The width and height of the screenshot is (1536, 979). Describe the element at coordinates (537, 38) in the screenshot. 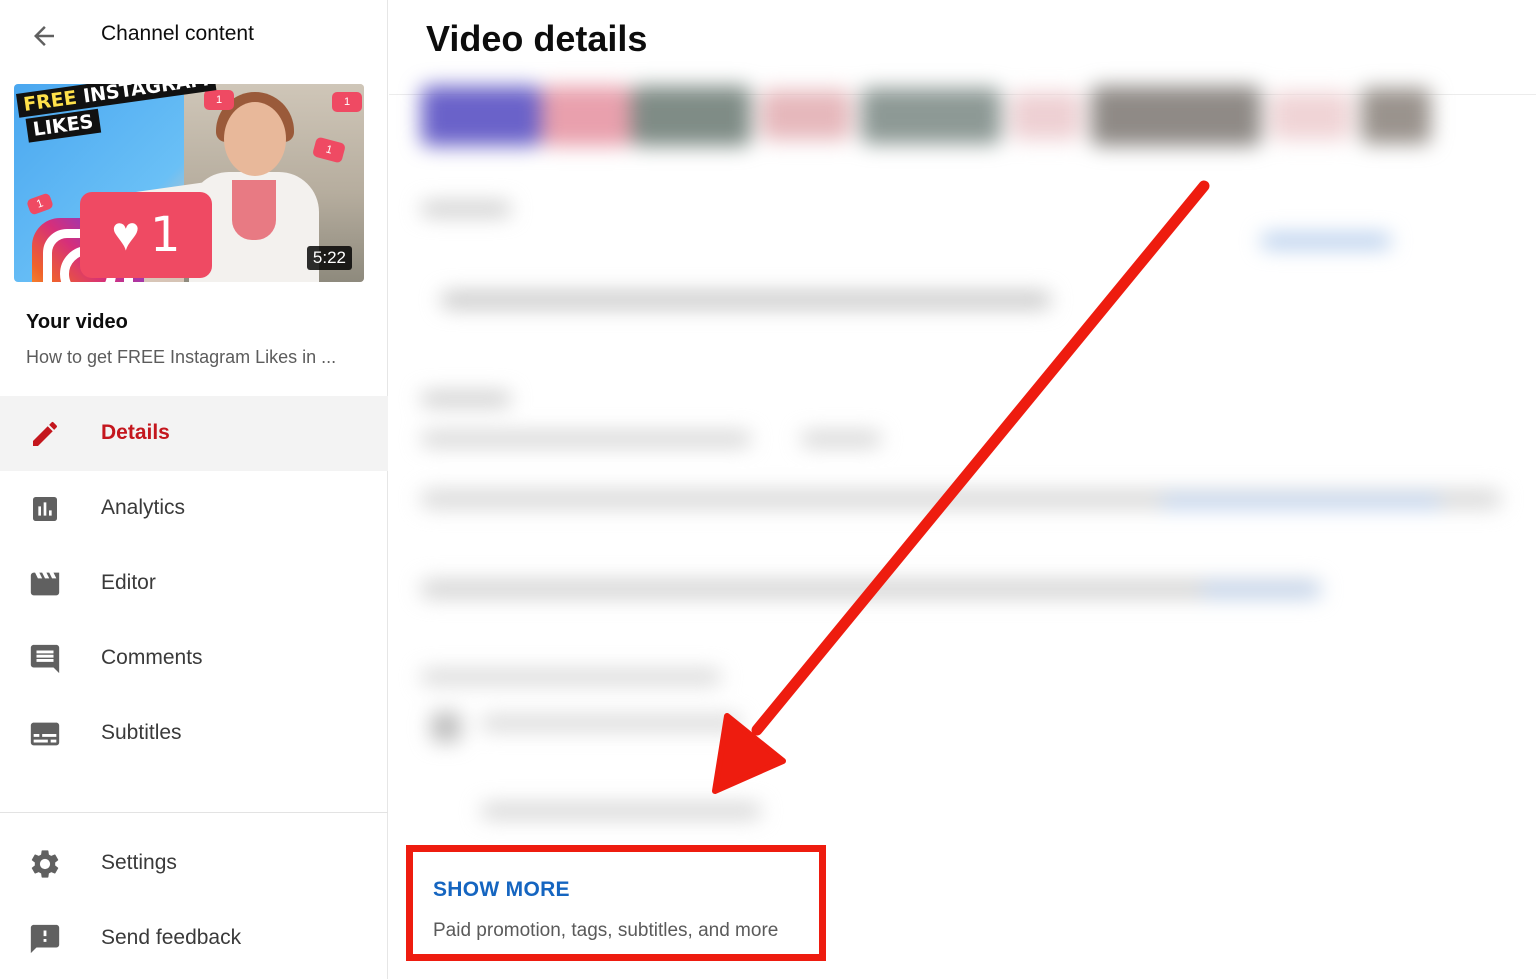

I see `page-title: Video details` at that location.